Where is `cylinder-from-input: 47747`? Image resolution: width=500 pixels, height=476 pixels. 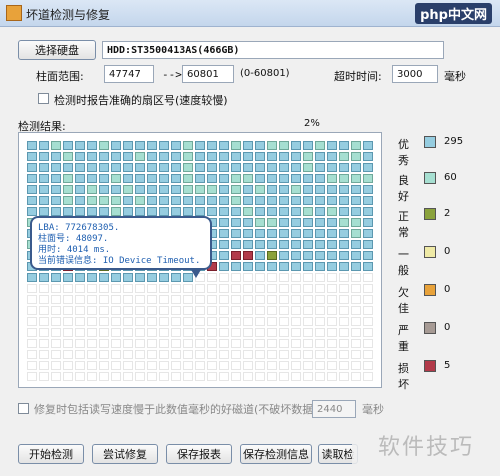 cylinder-from-input: 47747 is located at coordinates (129, 74).